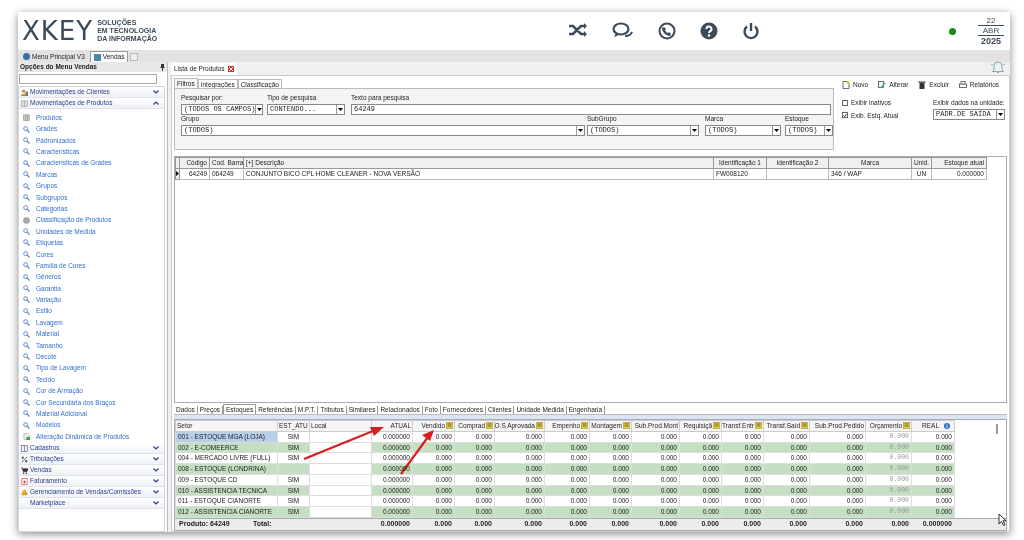 Image resolution: width=1024 pixels, height=540 pixels. Describe the element at coordinates (578, 30) in the screenshot. I see `shuffle-icon` at that location.